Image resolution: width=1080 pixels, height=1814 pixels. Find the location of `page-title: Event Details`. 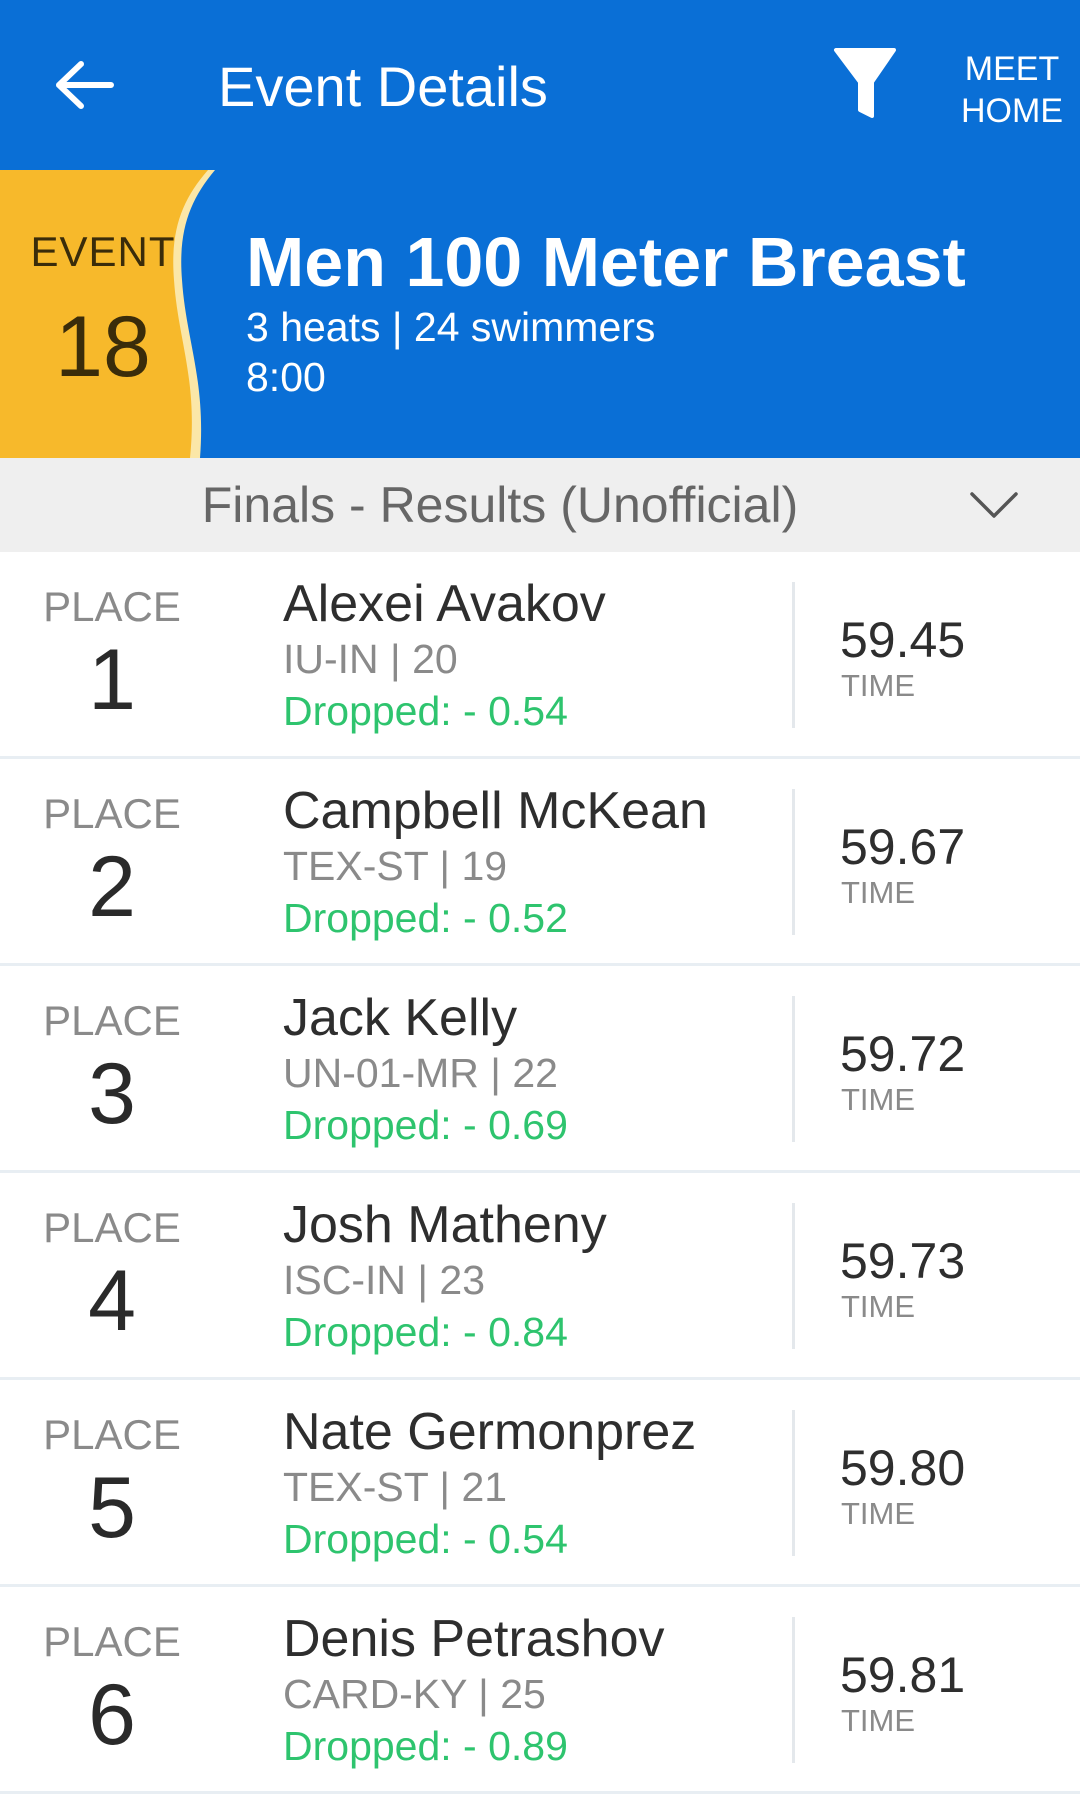

page-title: Event Details is located at coordinates (383, 86).